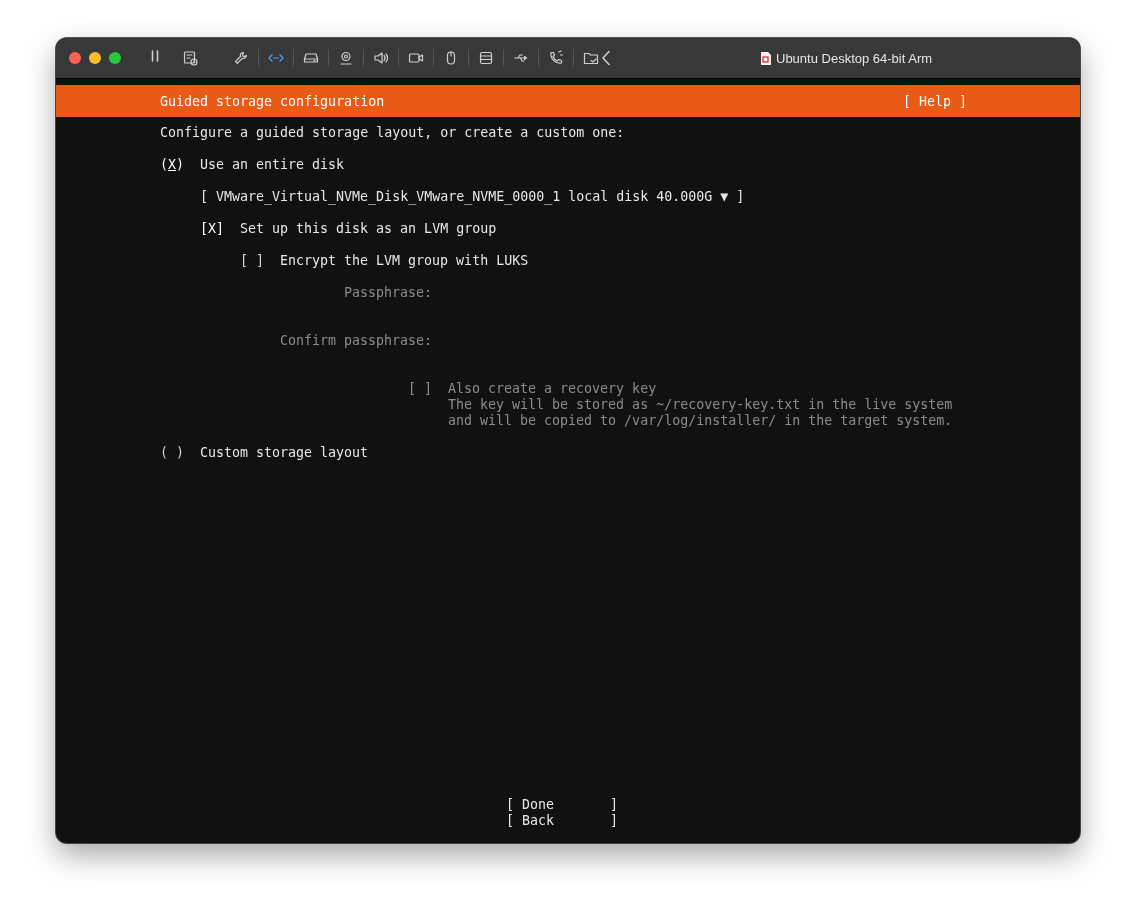 This screenshot has height=918, width=1136. I want to click on radio-button: ( ), so click(180, 453).